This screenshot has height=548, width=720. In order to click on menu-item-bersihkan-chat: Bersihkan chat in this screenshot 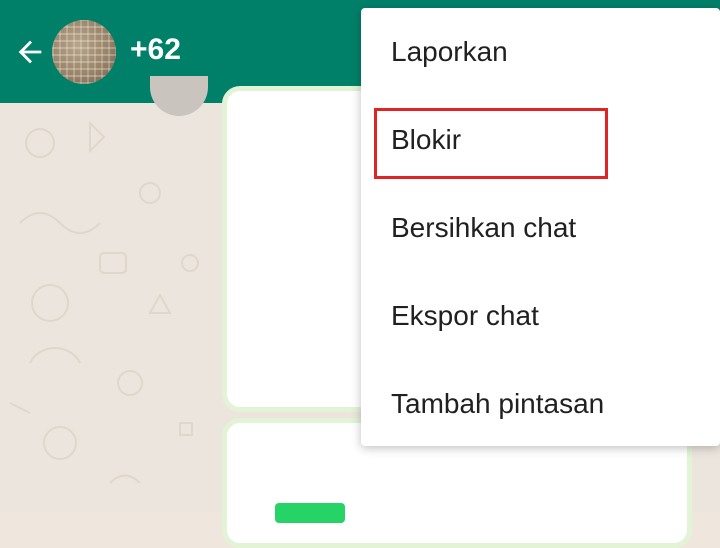, I will do `click(540, 228)`.